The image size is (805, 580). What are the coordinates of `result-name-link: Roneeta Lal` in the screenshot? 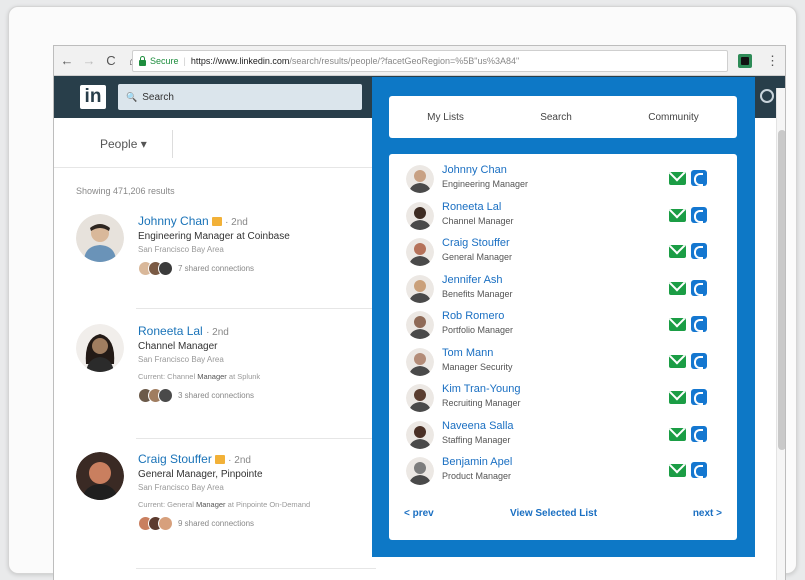 It's located at (170, 331).